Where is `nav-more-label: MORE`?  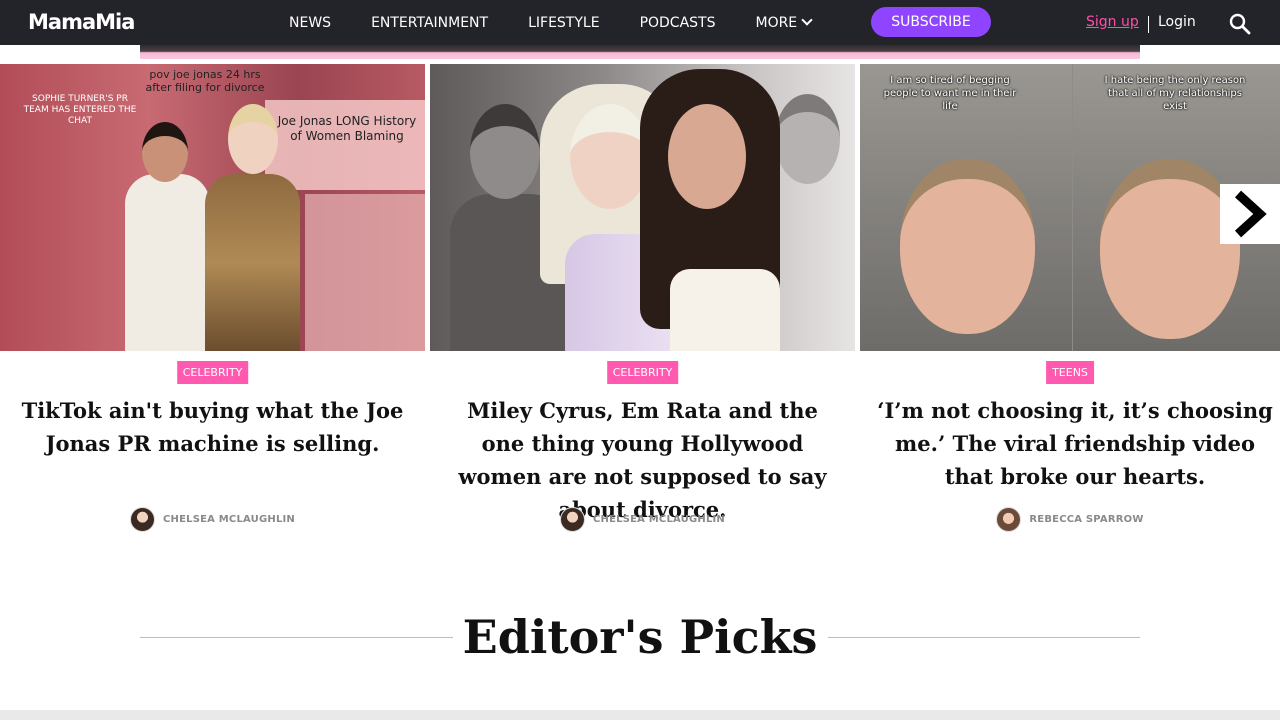 nav-more-label: MORE is located at coordinates (776, 22).